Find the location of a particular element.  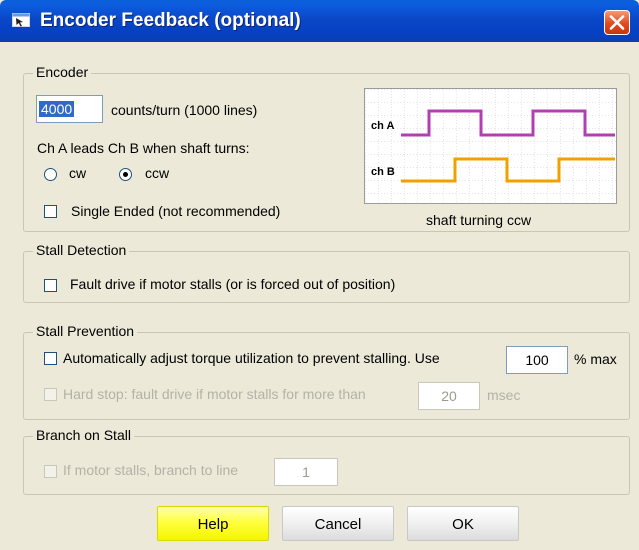

auto-torque-checkbox is located at coordinates (50, 358).